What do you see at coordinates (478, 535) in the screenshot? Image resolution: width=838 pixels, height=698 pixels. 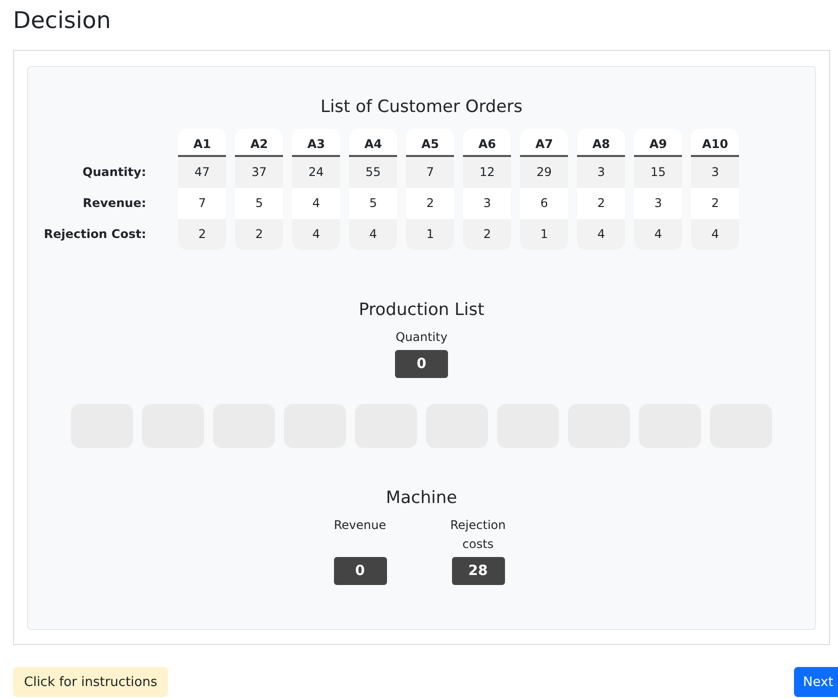 I see `stat-label: Rejection costs` at bounding box center [478, 535].